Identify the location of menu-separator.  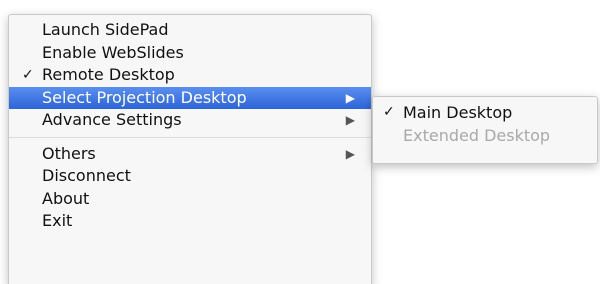
(190, 137).